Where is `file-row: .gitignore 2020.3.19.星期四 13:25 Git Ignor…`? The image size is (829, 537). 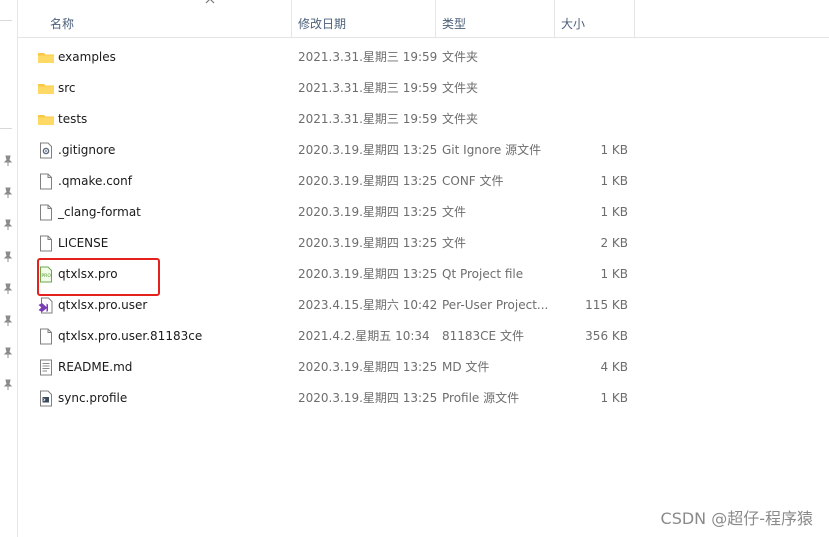 file-row: .gitignore 2020.3.19.星期四 13:25 Git Ignor… is located at coordinates (423, 150).